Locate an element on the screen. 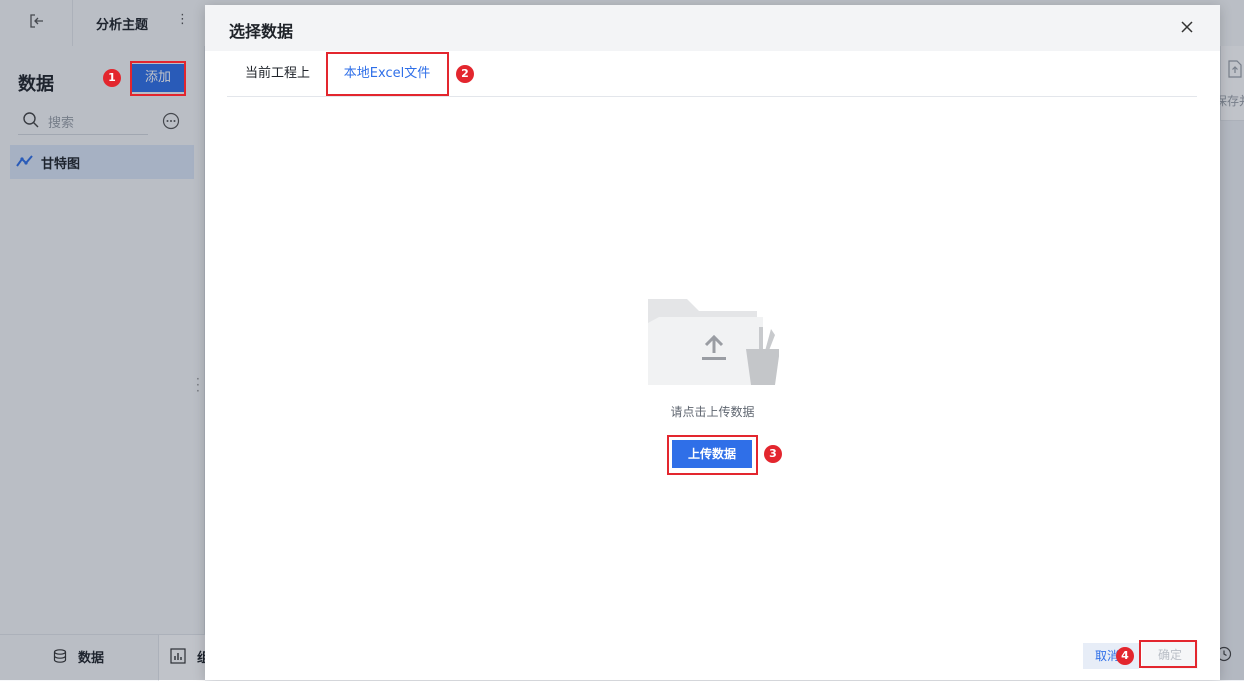 The width and height of the screenshot is (1244, 681). highlight-excel-tab is located at coordinates (387, 74).